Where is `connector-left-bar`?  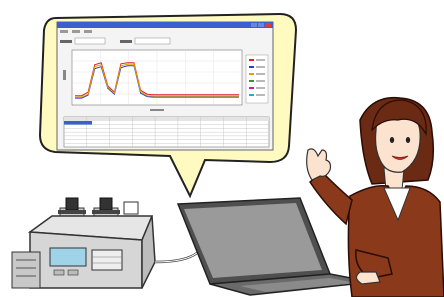 connector-left-bar is located at coordinates (72, 212).